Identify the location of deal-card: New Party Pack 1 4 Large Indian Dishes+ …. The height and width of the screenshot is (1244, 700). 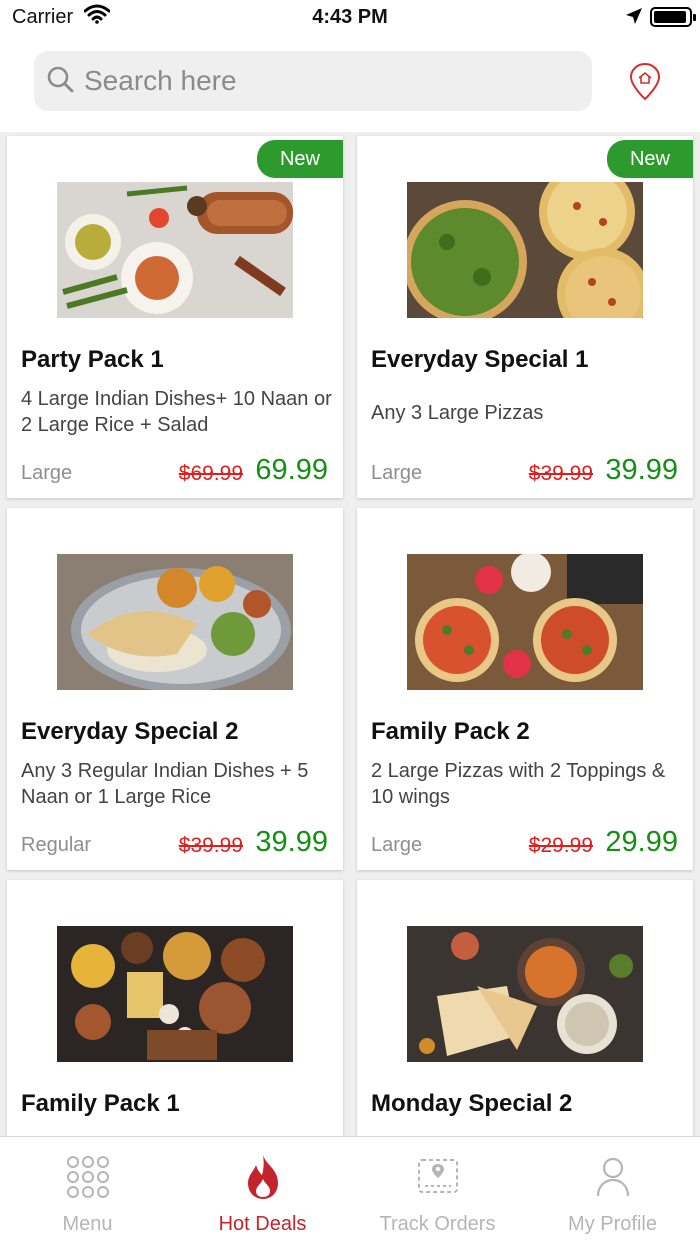
(175, 317).